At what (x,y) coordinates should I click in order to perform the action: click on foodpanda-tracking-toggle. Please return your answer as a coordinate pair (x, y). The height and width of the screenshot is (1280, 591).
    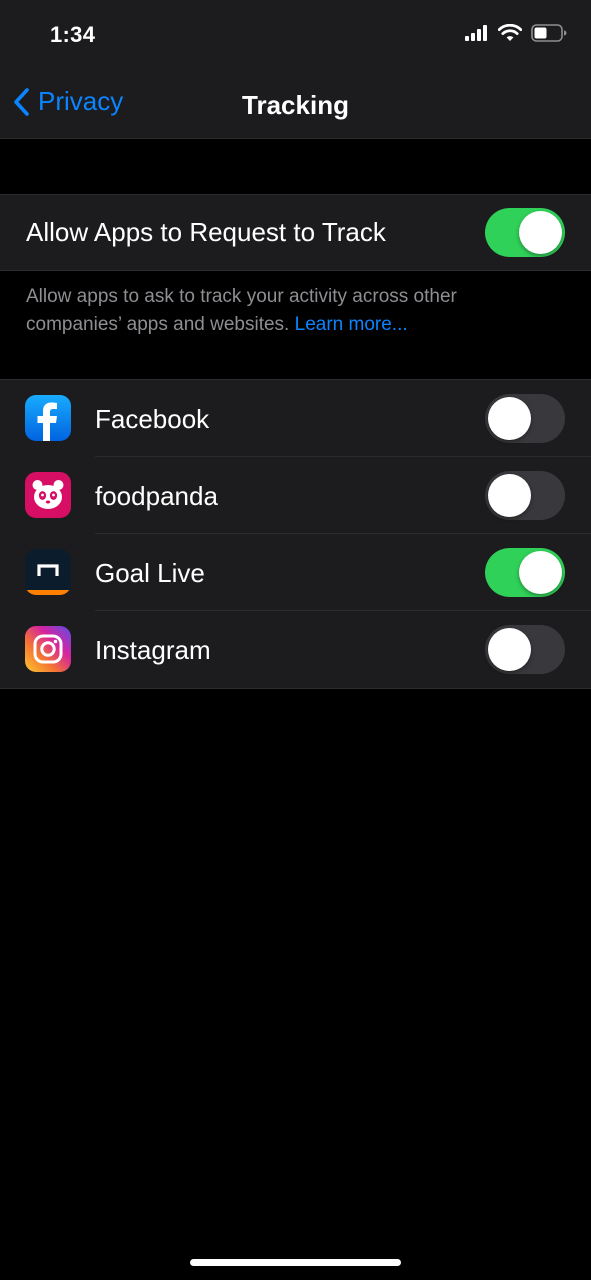
    Looking at the image, I should click on (525, 495).